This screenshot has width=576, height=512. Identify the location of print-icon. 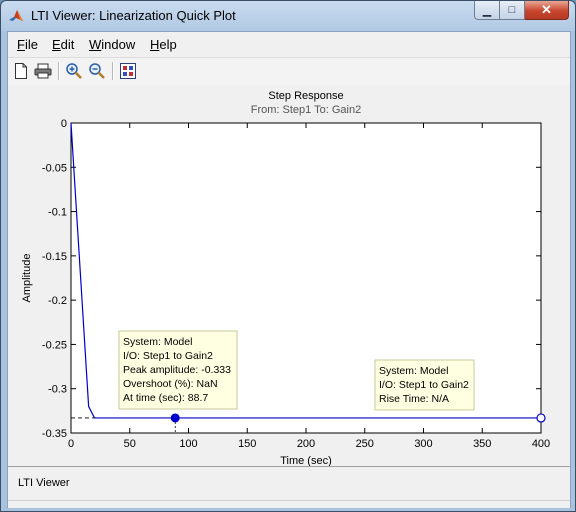
(43, 71).